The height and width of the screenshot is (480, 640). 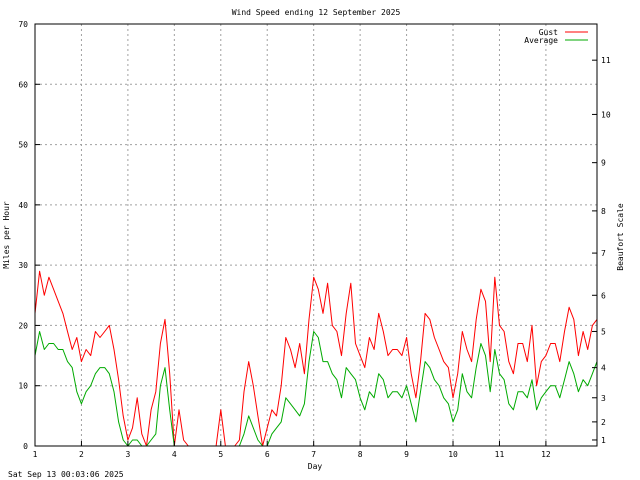 I want to click on x-tick-label: 10, so click(x=453, y=454).